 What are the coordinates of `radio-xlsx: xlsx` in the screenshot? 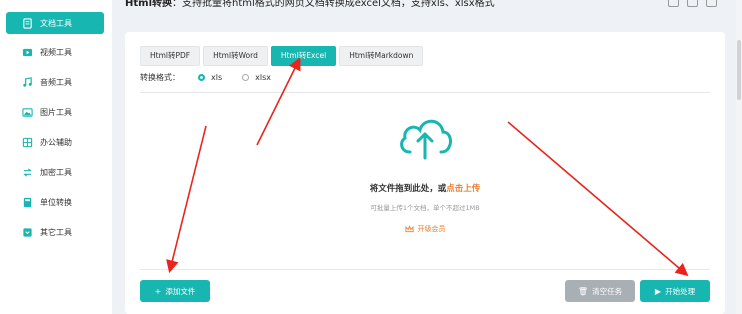 It's located at (256, 77).